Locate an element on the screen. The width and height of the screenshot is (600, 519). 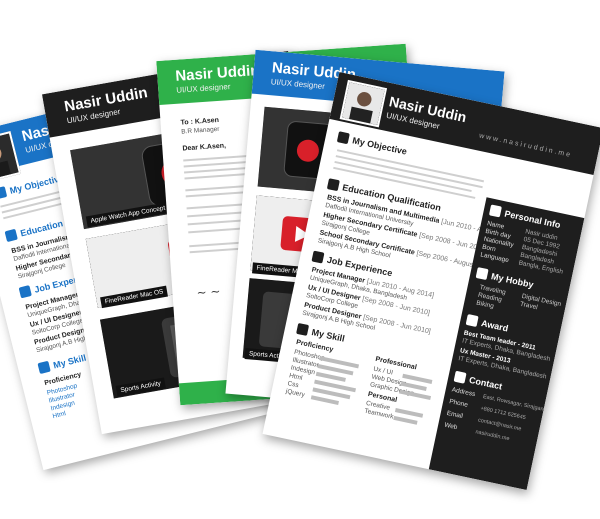
letter-position: B.R Manager is located at coordinates (200, 130).